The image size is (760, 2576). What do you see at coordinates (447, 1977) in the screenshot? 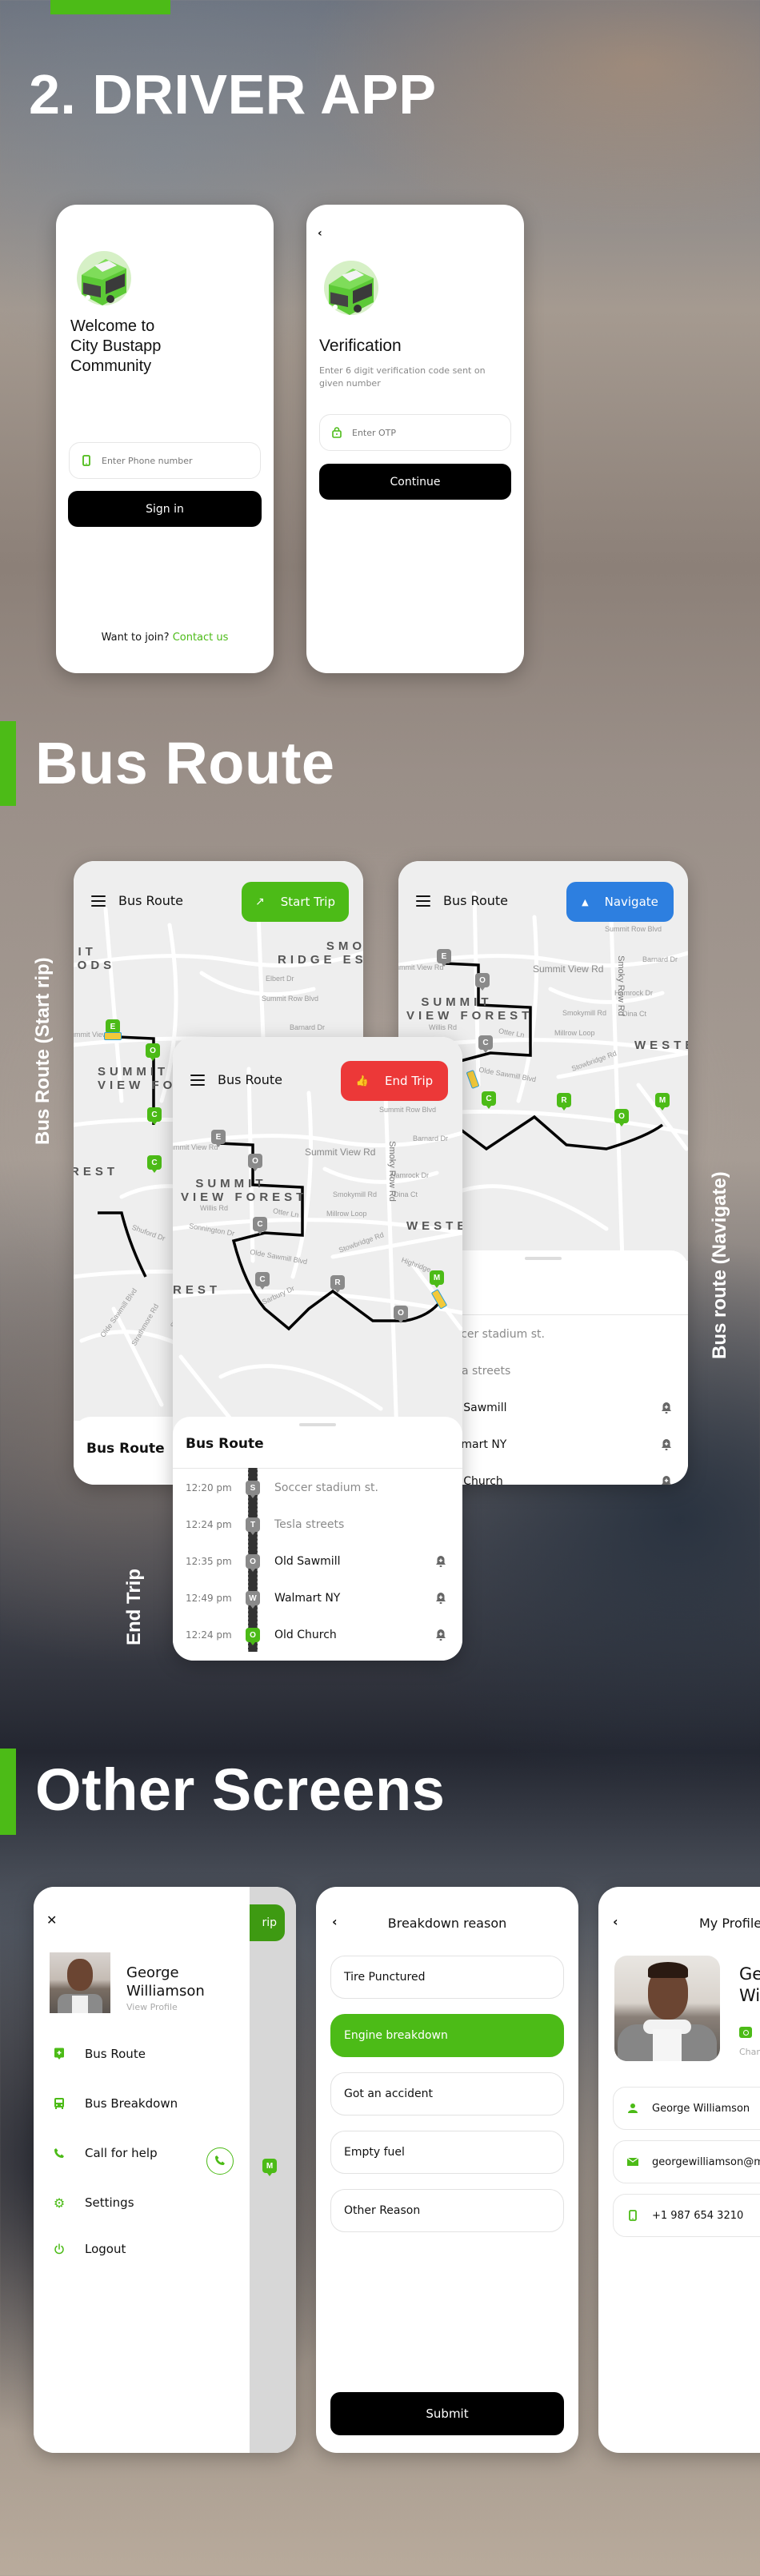
I see `reason-option: Tire Punctured` at bounding box center [447, 1977].